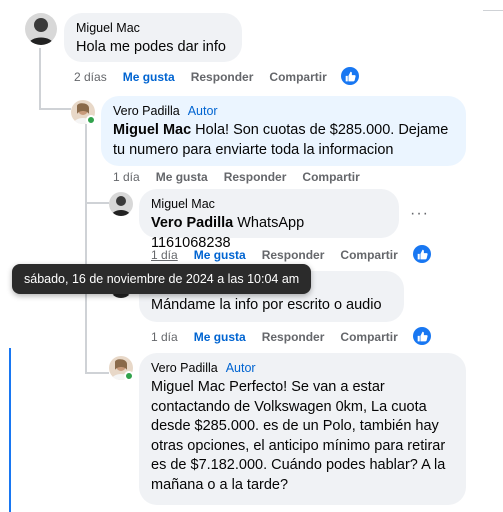 This screenshot has height=512, width=503. I want to click on comment-text: Hola me podes dar info, so click(151, 47).